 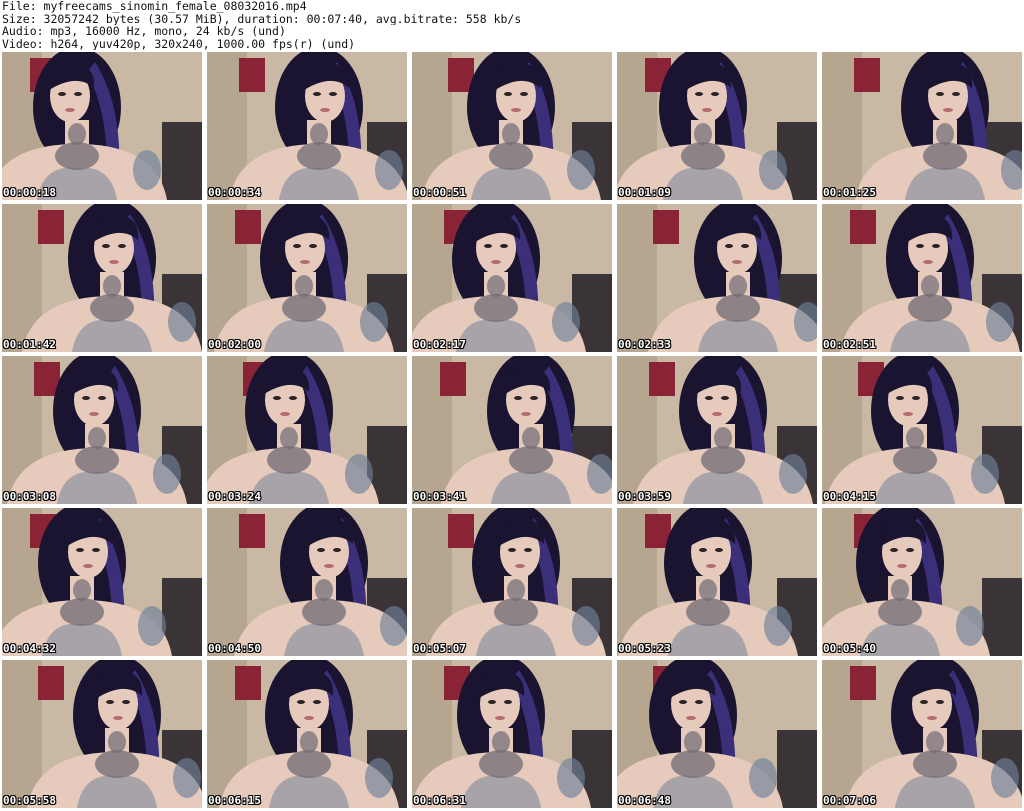 I want to click on frame-timestamp: 00:01:42, so click(x=29, y=344).